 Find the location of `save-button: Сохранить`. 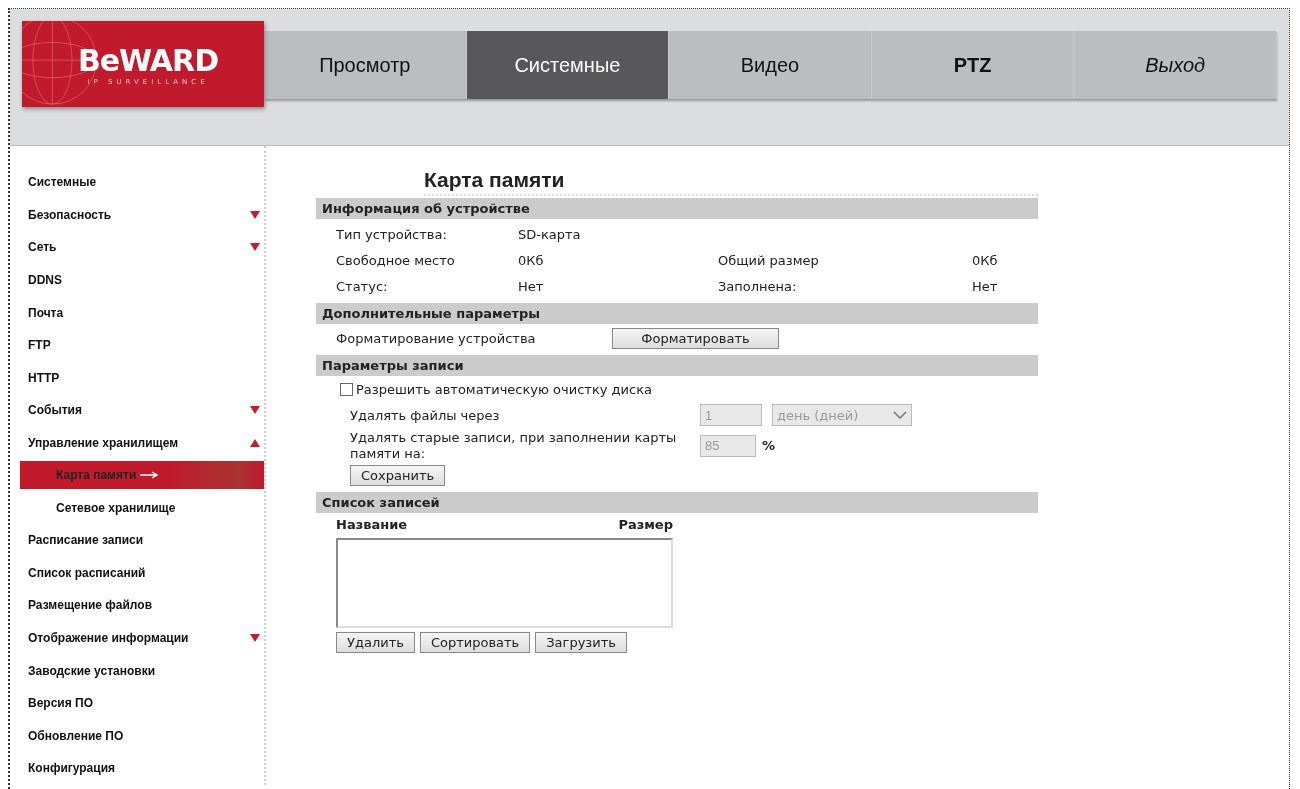

save-button: Сохранить is located at coordinates (398, 476).